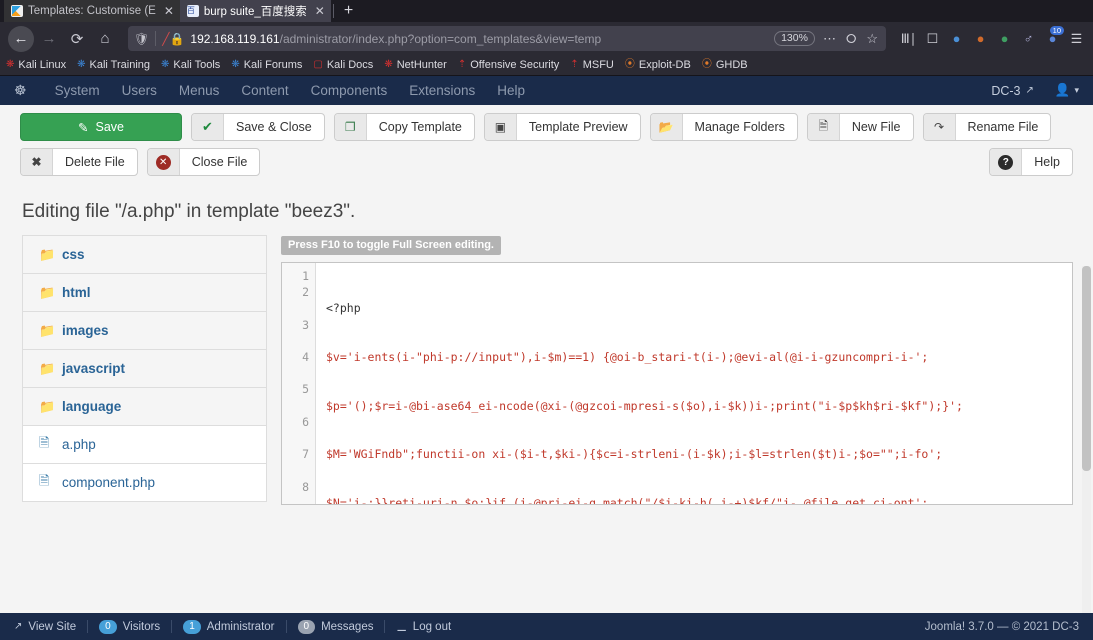 Image resolution: width=1093 pixels, height=640 pixels. What do you see at coordinates (872, 39) in the screenshot?
I see `bookmark-star-icon: ☆` at bounding box center [872, 39].